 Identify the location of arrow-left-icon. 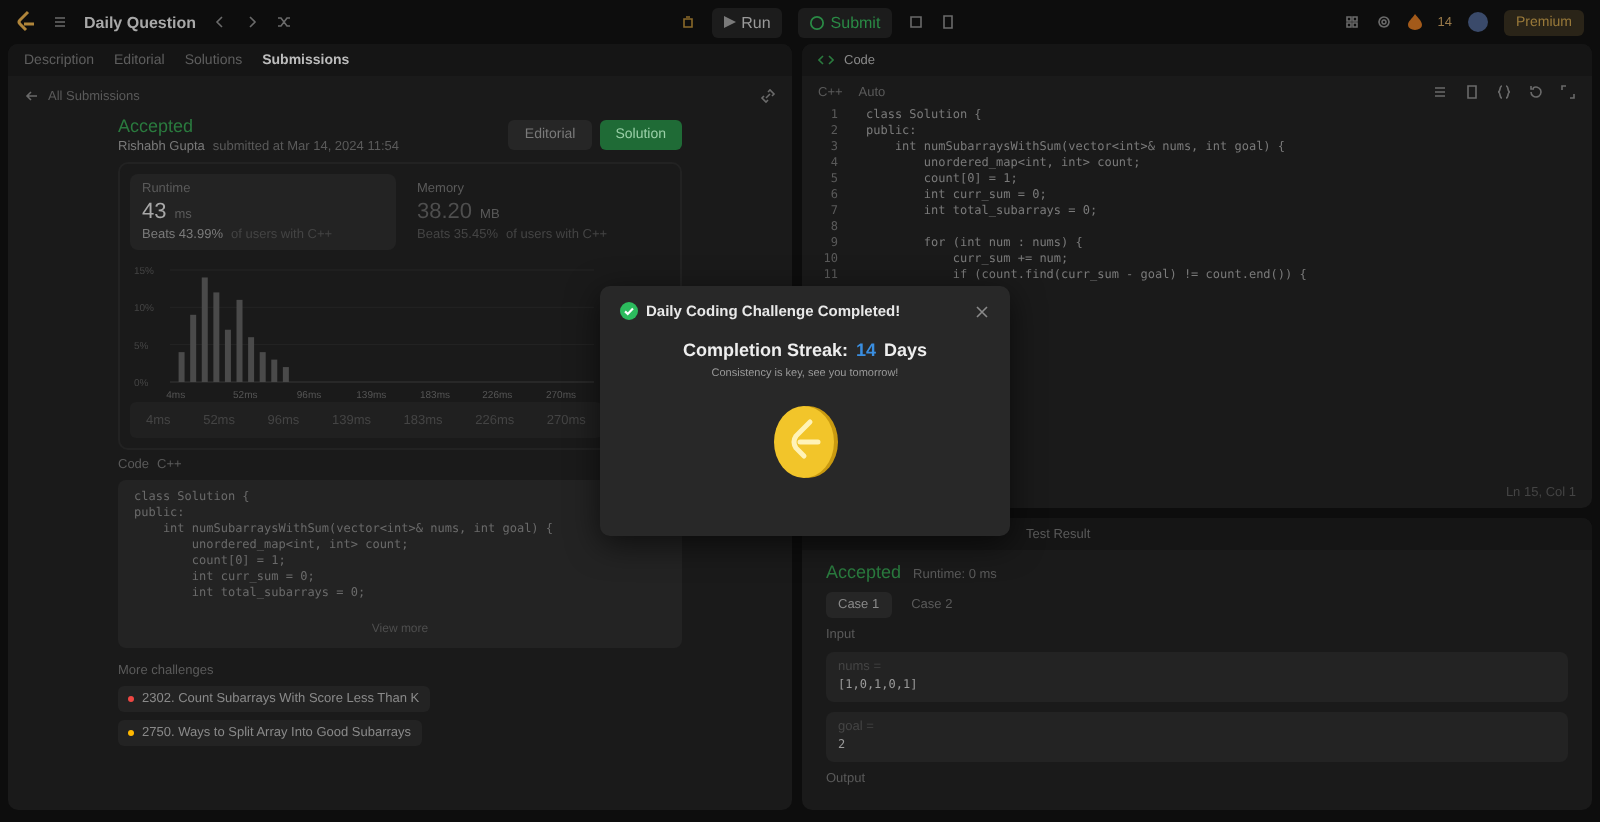
(32, 96).